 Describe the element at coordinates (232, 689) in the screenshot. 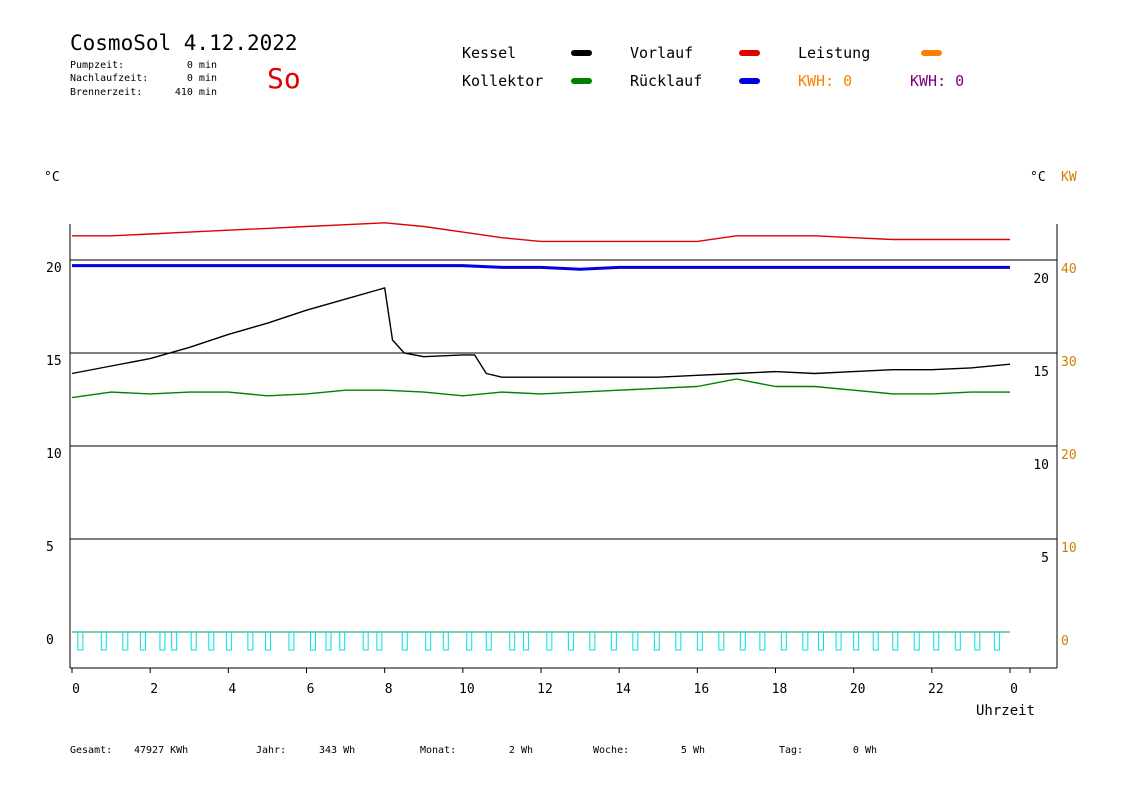

I see `x-tick-label: 4` at that location.